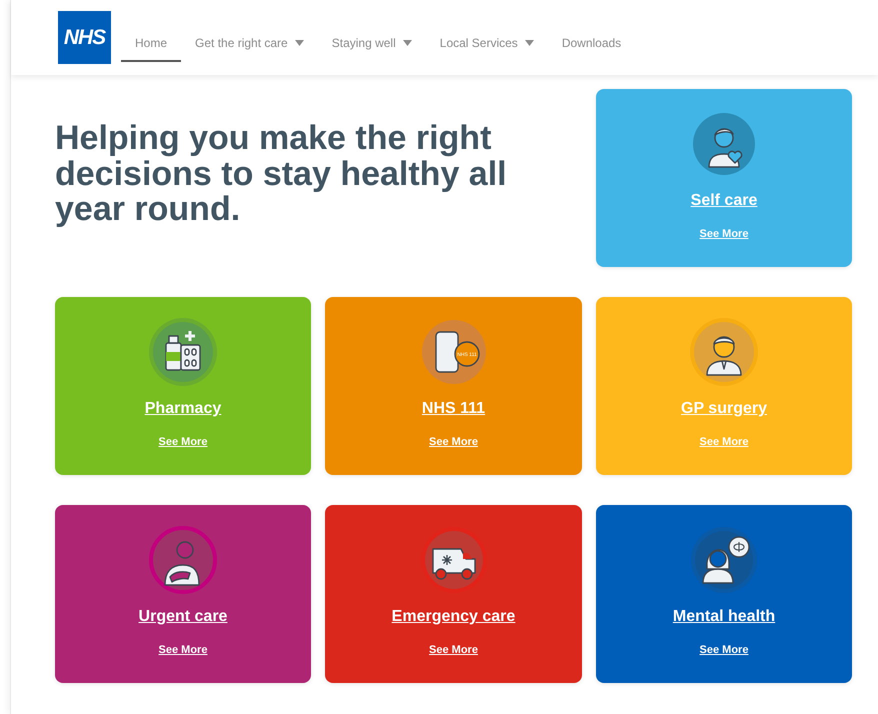  I want to click on card-title-link: NHS 111, so click(454, 409).